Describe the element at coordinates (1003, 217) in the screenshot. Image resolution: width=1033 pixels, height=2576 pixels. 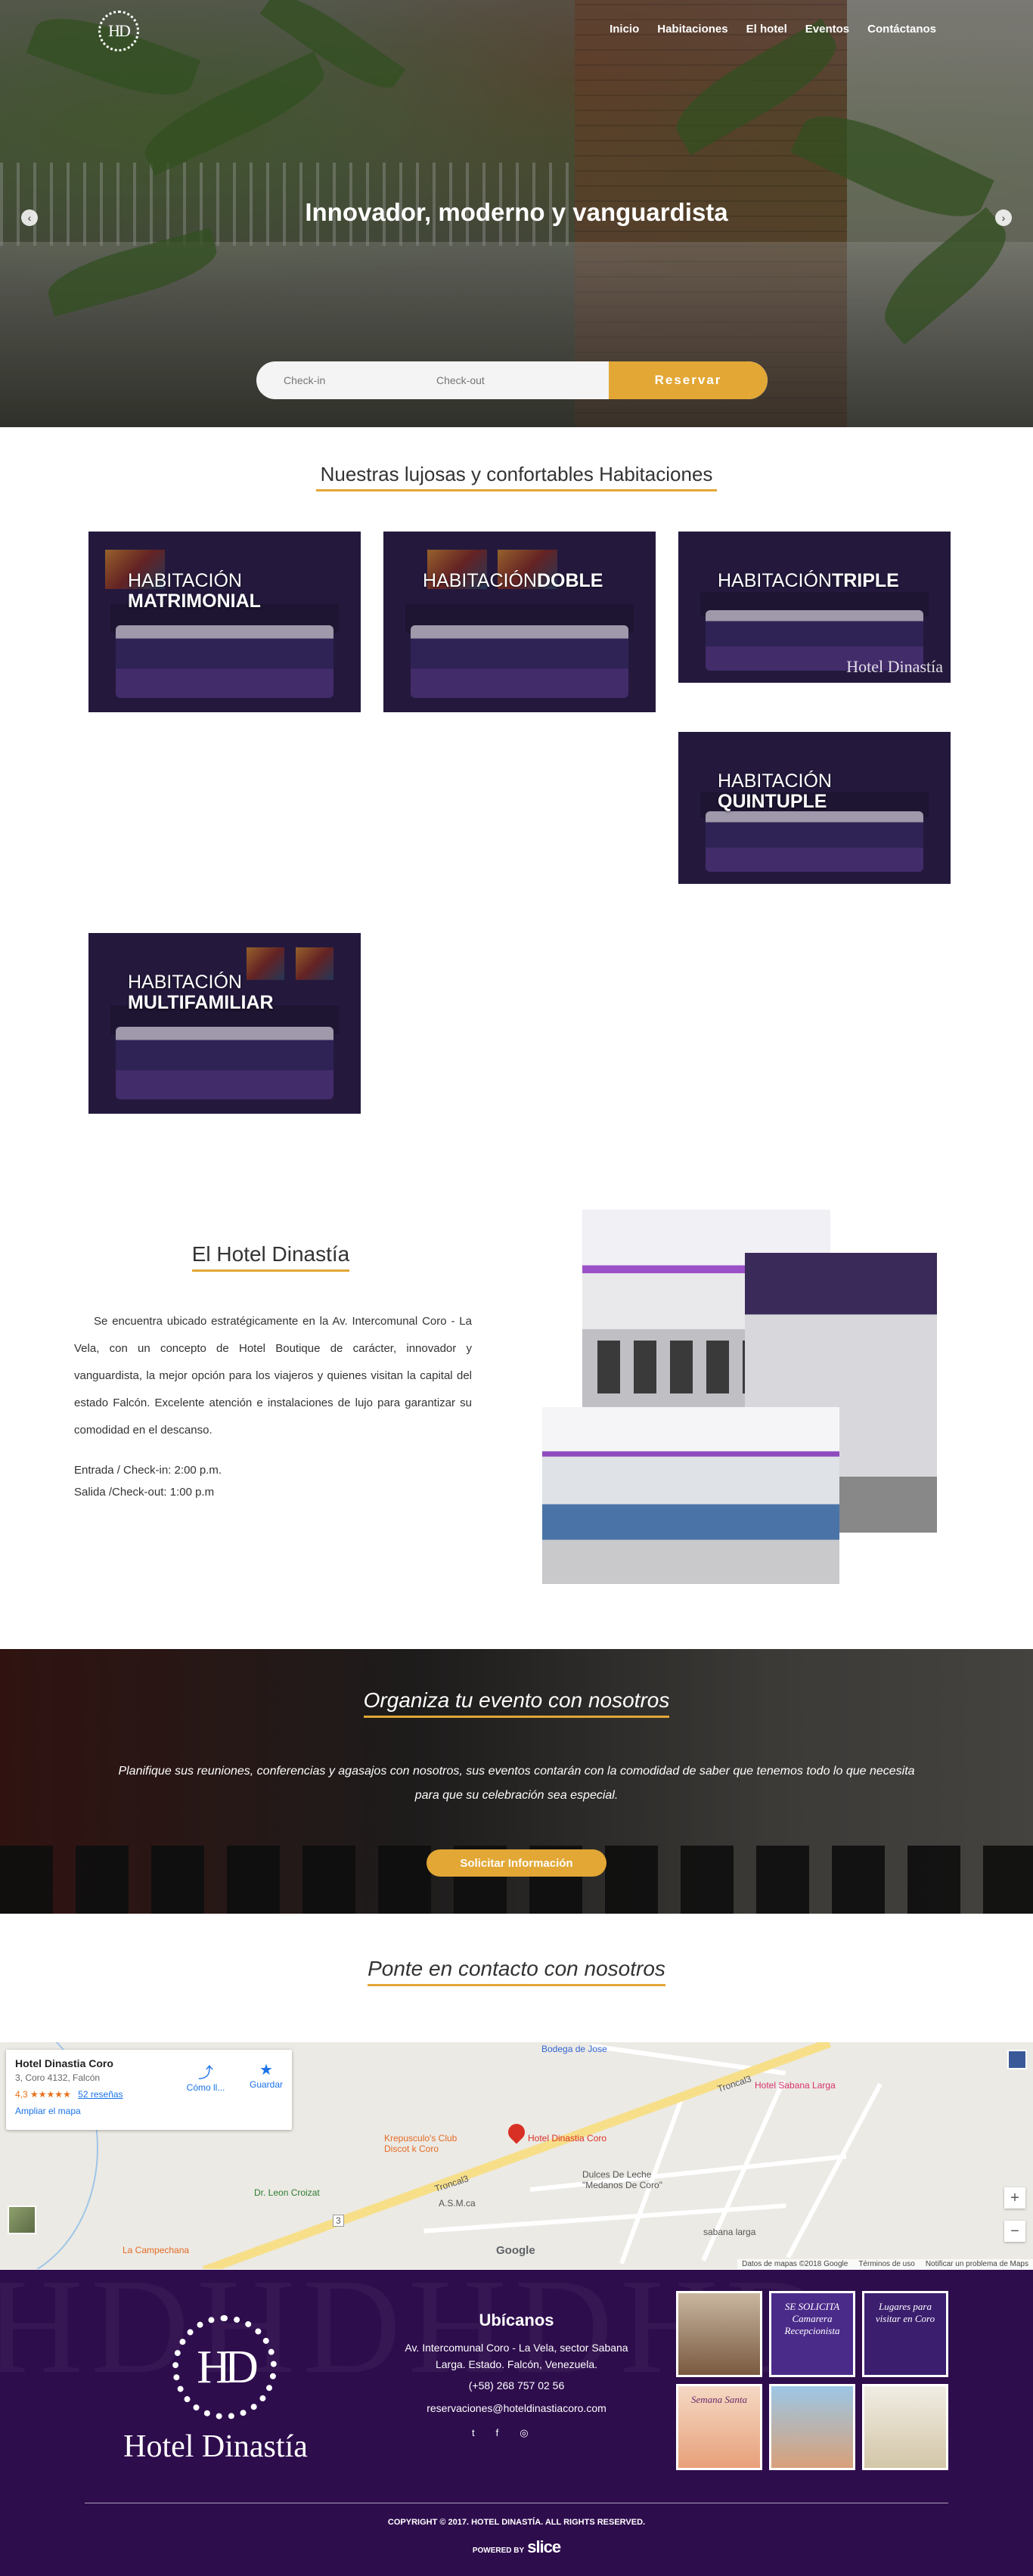
I see `carousel-next-icon: ›` at that location.